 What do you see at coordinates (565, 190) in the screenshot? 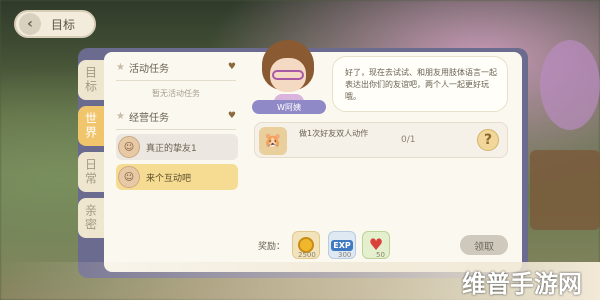
I see `background-house` at bounding box center [565, 190].